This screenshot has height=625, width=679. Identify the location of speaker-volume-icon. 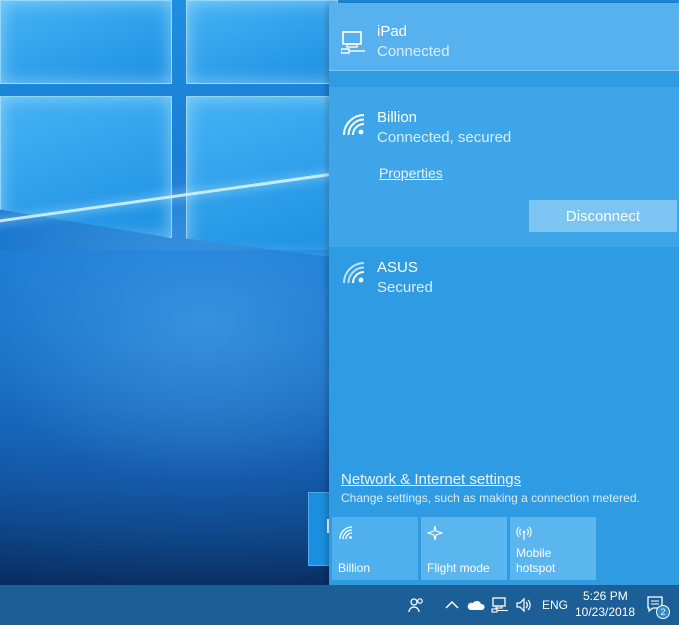
(524, 605).